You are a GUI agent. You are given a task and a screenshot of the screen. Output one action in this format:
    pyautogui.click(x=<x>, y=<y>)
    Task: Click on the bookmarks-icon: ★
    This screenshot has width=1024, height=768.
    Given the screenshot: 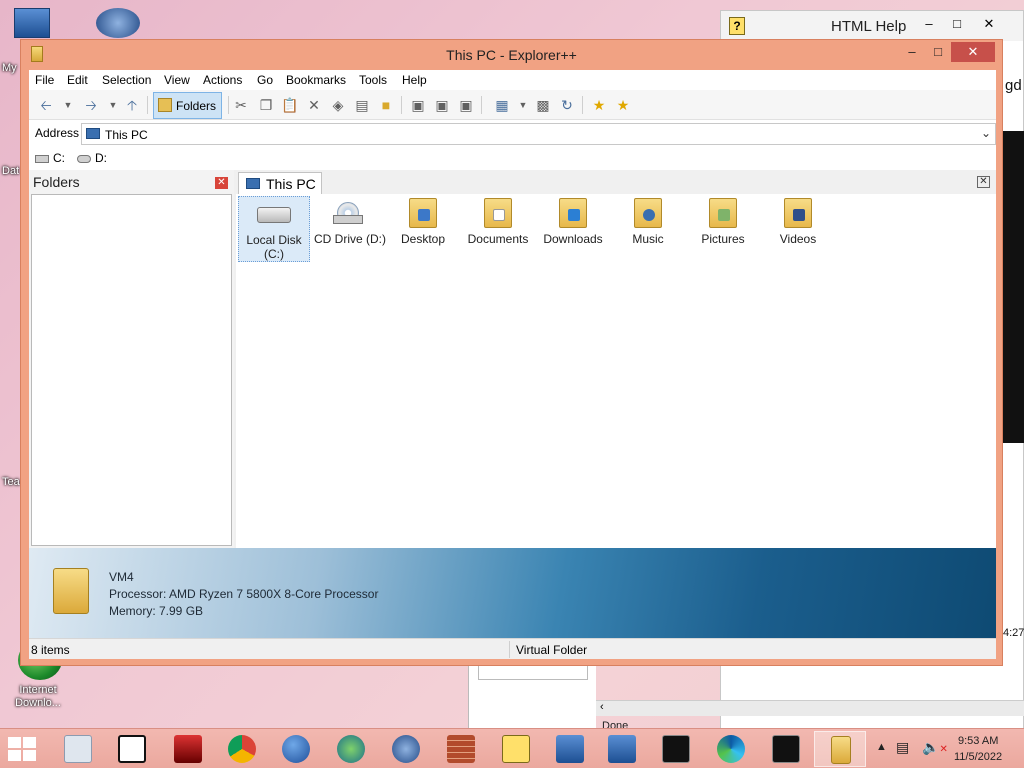 What is the action you would take?
    pyautogui.click(x=623, y=105)
    